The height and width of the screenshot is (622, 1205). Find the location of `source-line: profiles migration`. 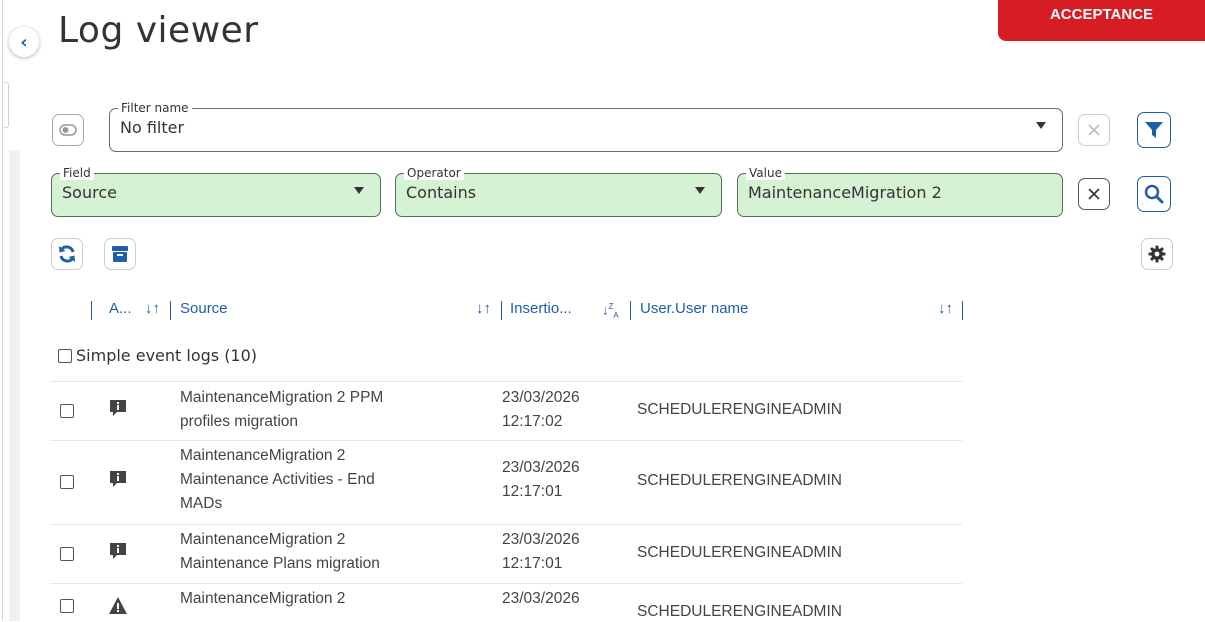

source-line: profiles migration is located at coordinates (239, 421).